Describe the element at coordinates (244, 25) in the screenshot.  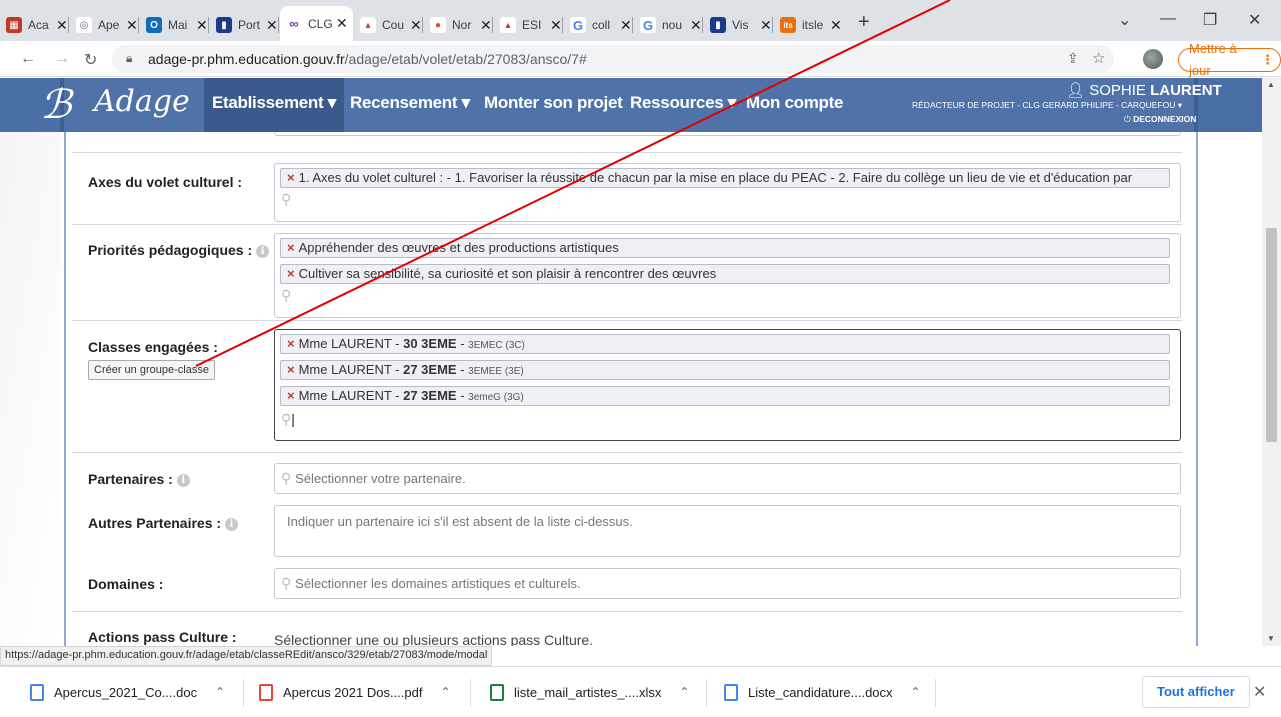
I see `browser-tab: ▮ Port ✕` at that location.